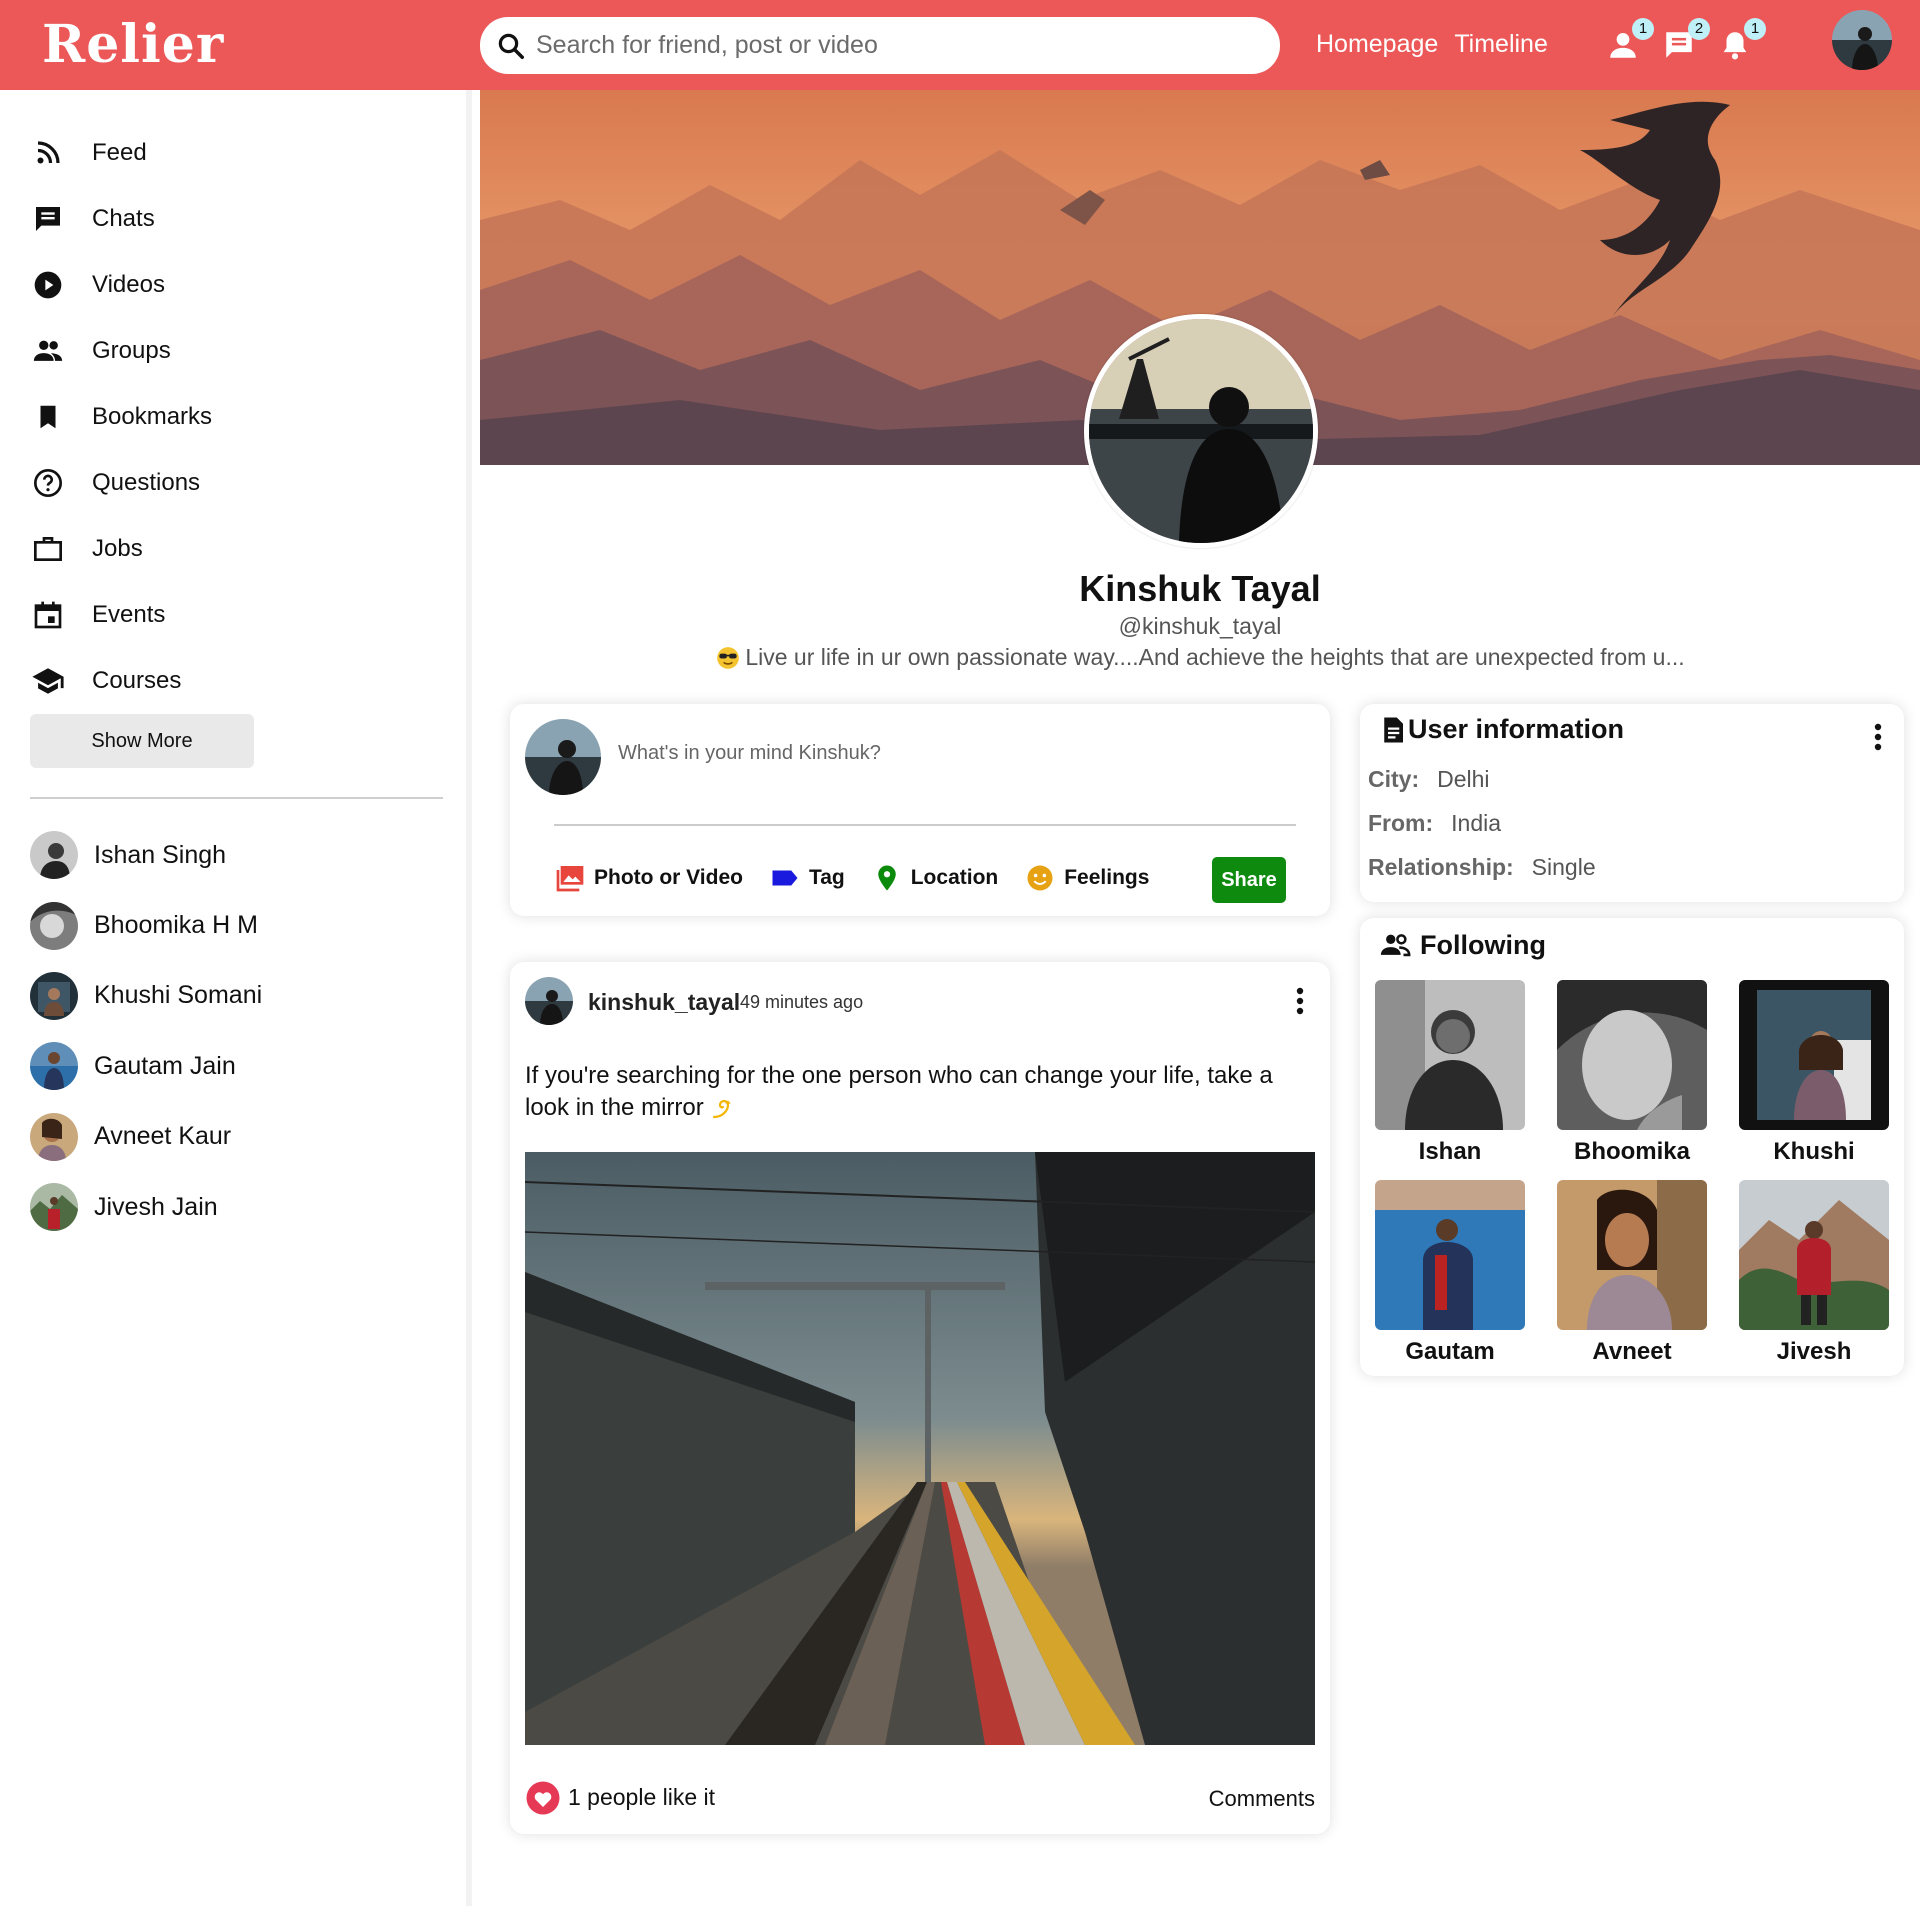 This screenshot has height=1906, width=1920. I want to click on sidebar-item-label: Videos, so click(128, 284).